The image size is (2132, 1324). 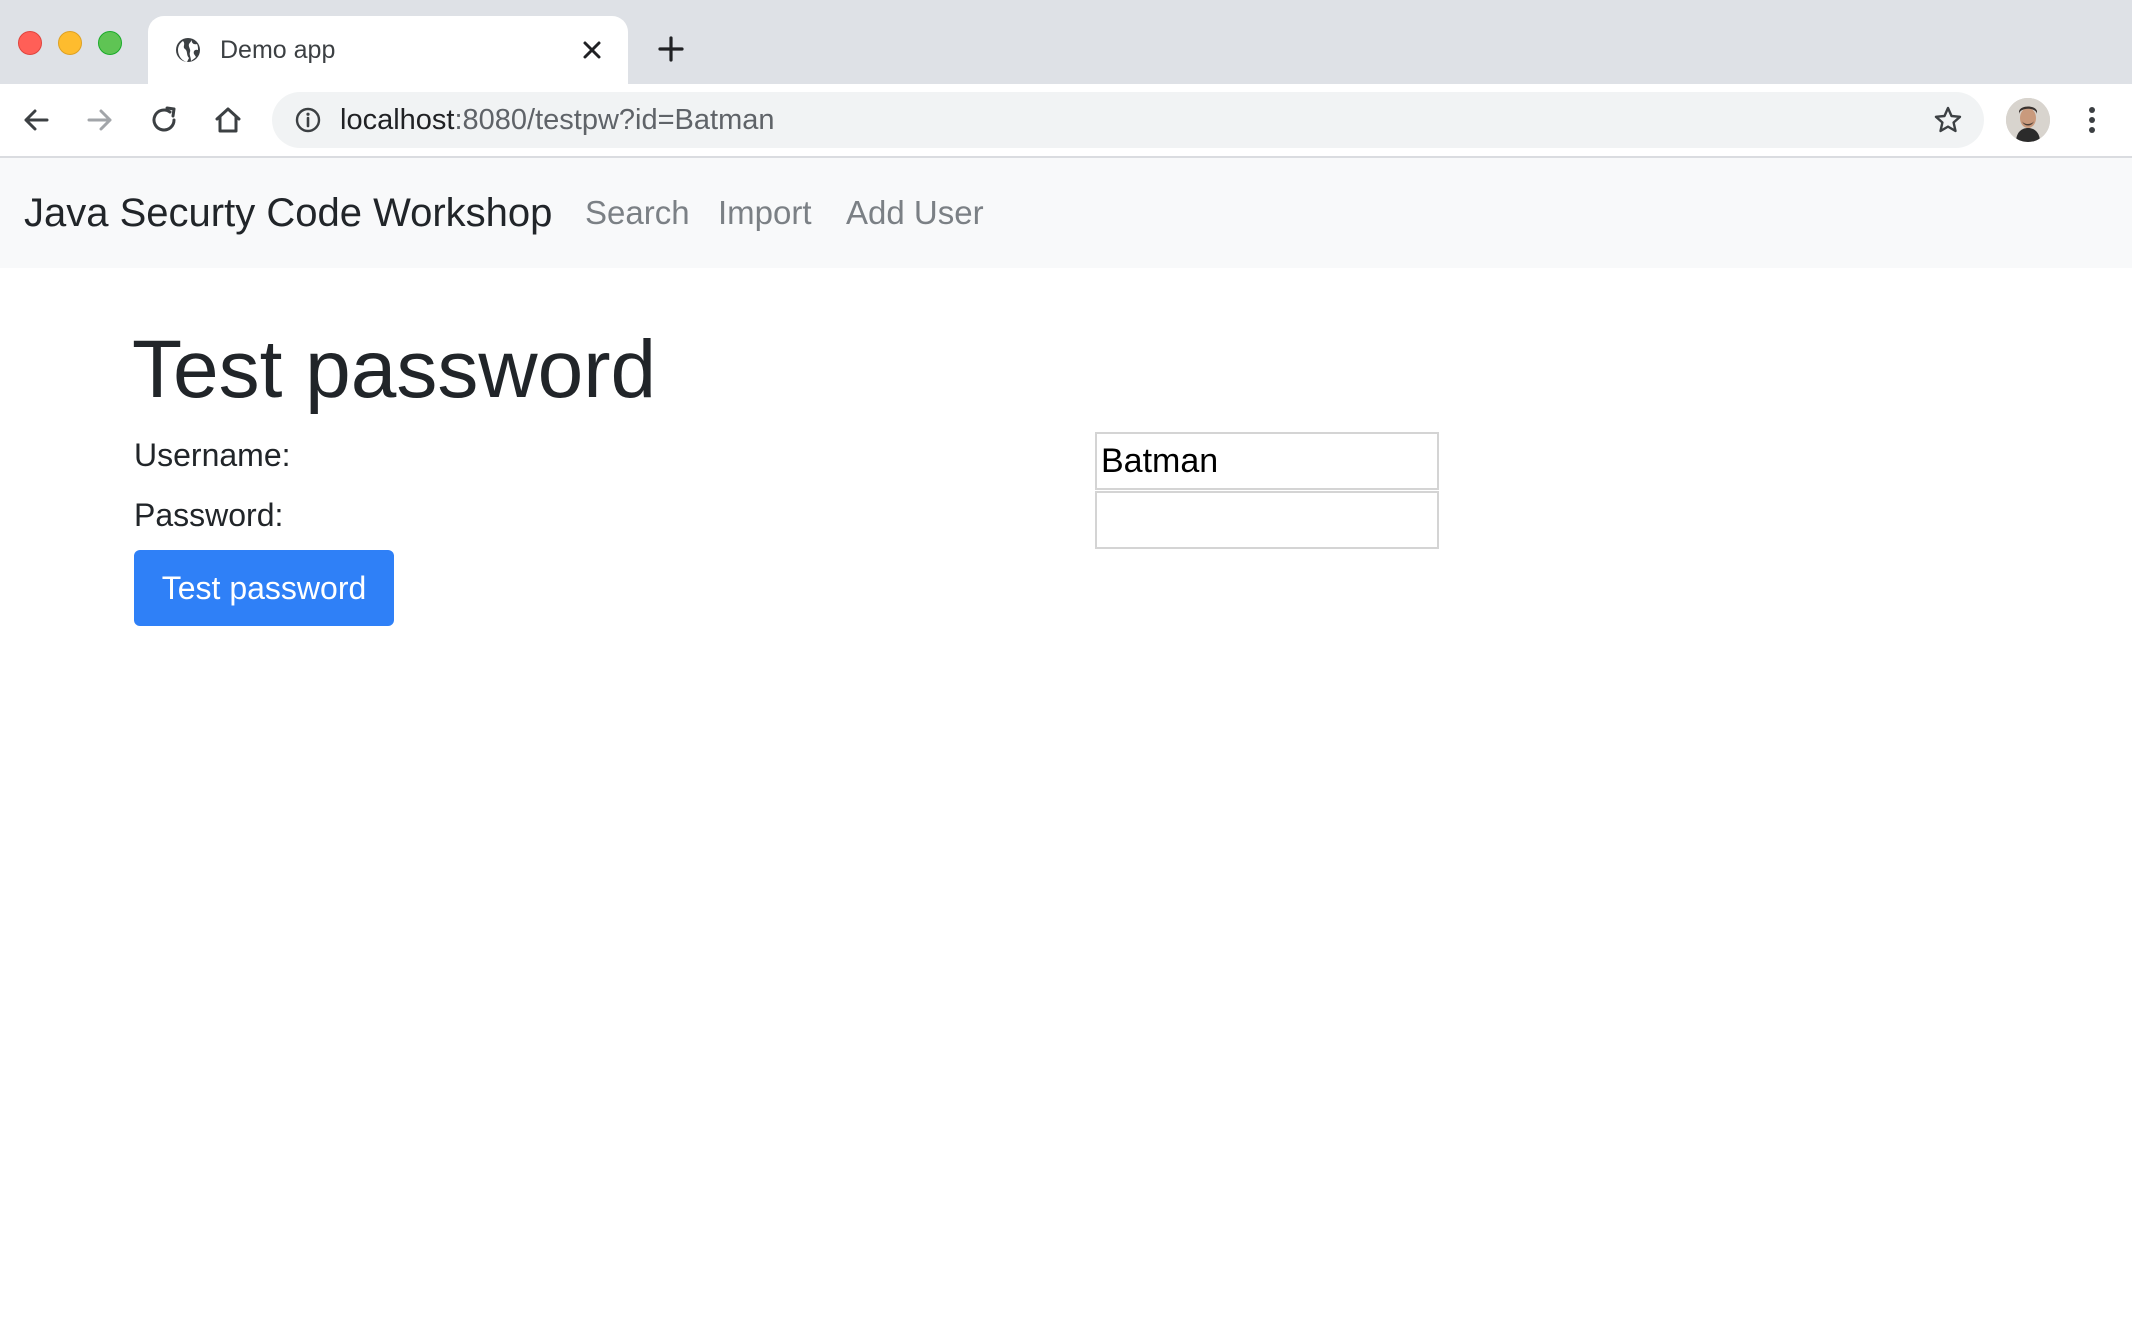 I want to click on nav-link-import: Import, so click(x=765, y=213).